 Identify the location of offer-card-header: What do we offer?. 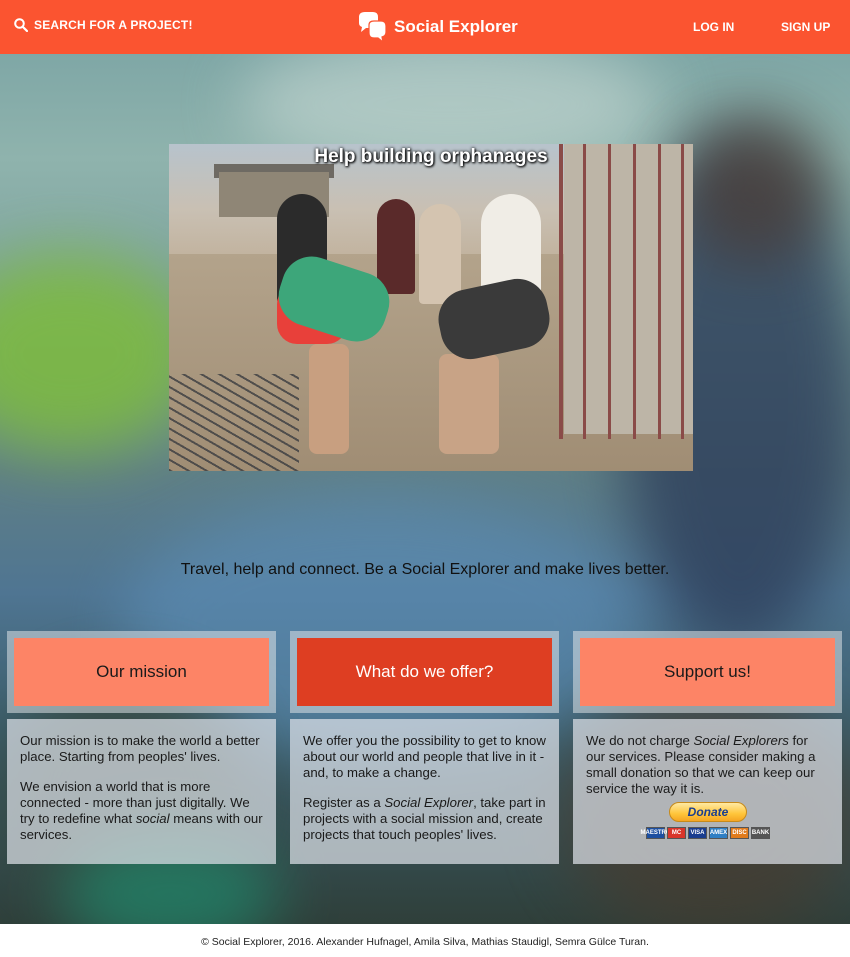
(424, 672).